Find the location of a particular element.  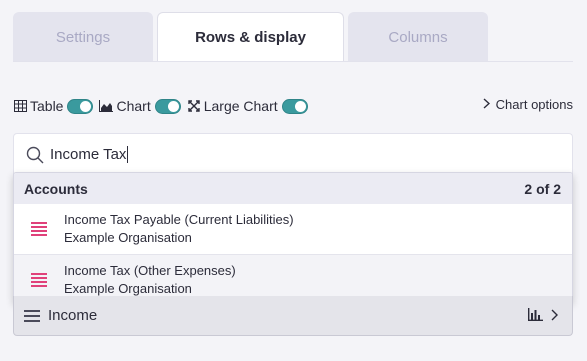

list-item-title: Income Tax Payable (Current Liabilities) is located at coordinates (179, 219).